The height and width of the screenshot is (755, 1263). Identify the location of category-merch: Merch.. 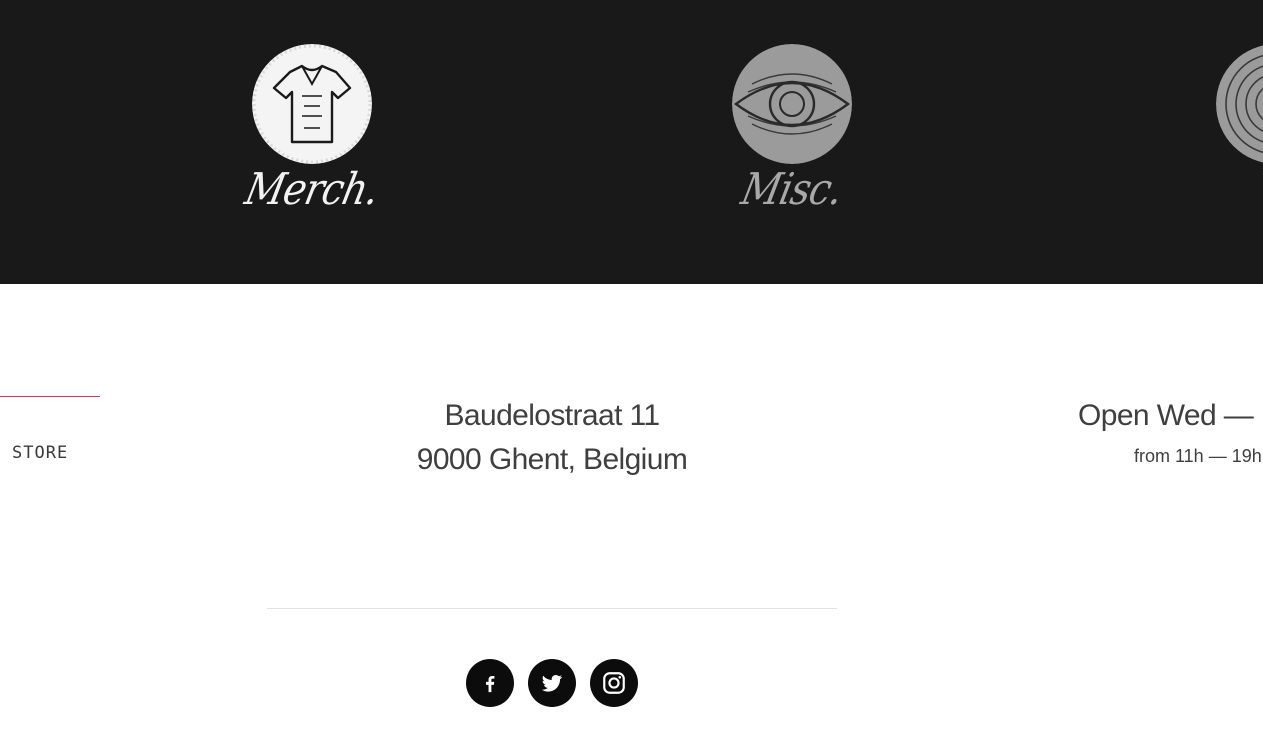
(312, 144).